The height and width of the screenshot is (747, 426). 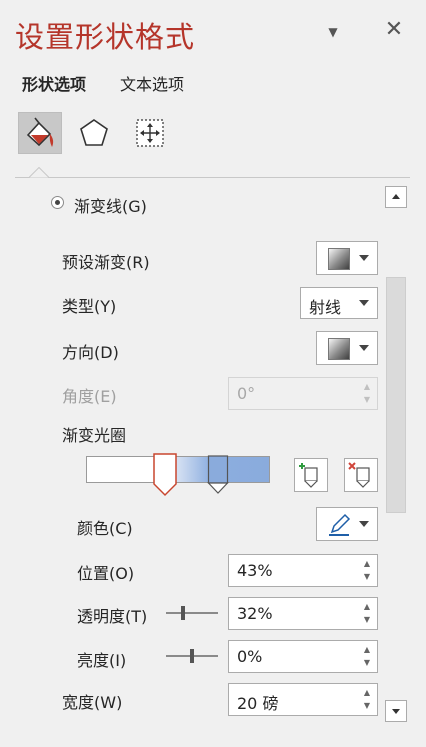 I want to click on add-gradient-stop-button, so click(x=311, y=475).